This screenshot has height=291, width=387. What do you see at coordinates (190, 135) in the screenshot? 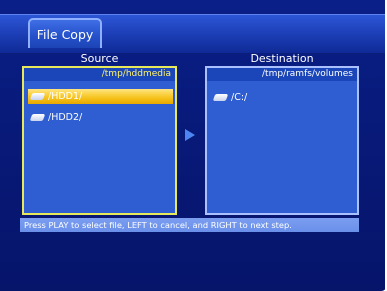
I see `arrow-right-icon` at bounding box center [190, 135].